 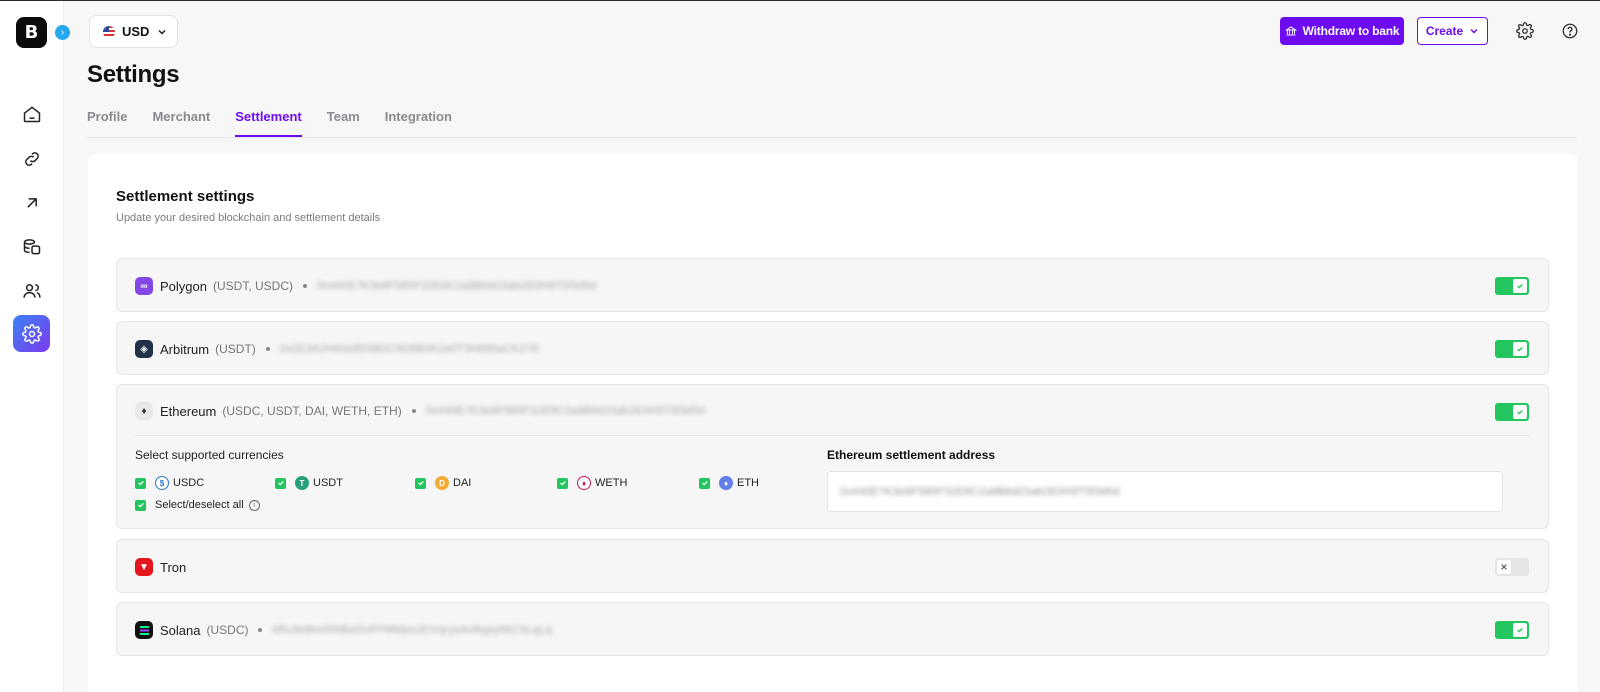 What do you see at coordinates (185, 349) in the screenshot?
I see `chain-name: Arbitrum` at bounding box center [185, 349].